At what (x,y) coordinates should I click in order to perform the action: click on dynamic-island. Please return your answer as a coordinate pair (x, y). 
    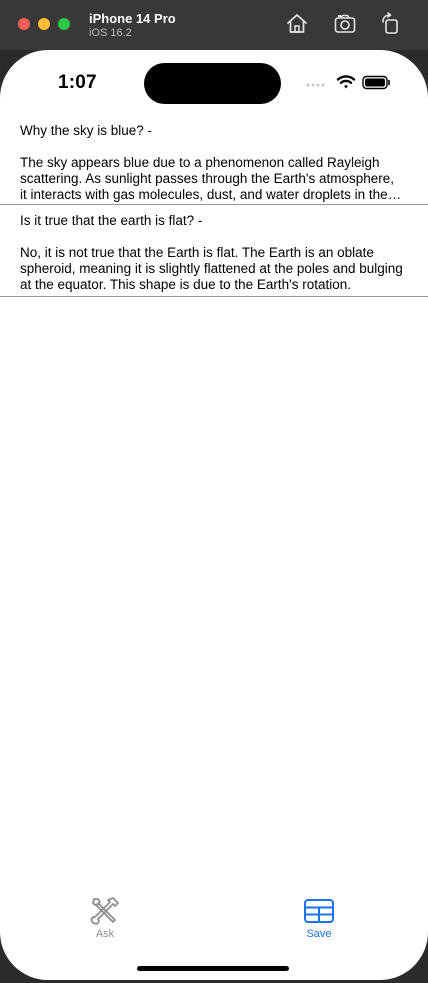
    Looking at the image, I should click on (212, 83).